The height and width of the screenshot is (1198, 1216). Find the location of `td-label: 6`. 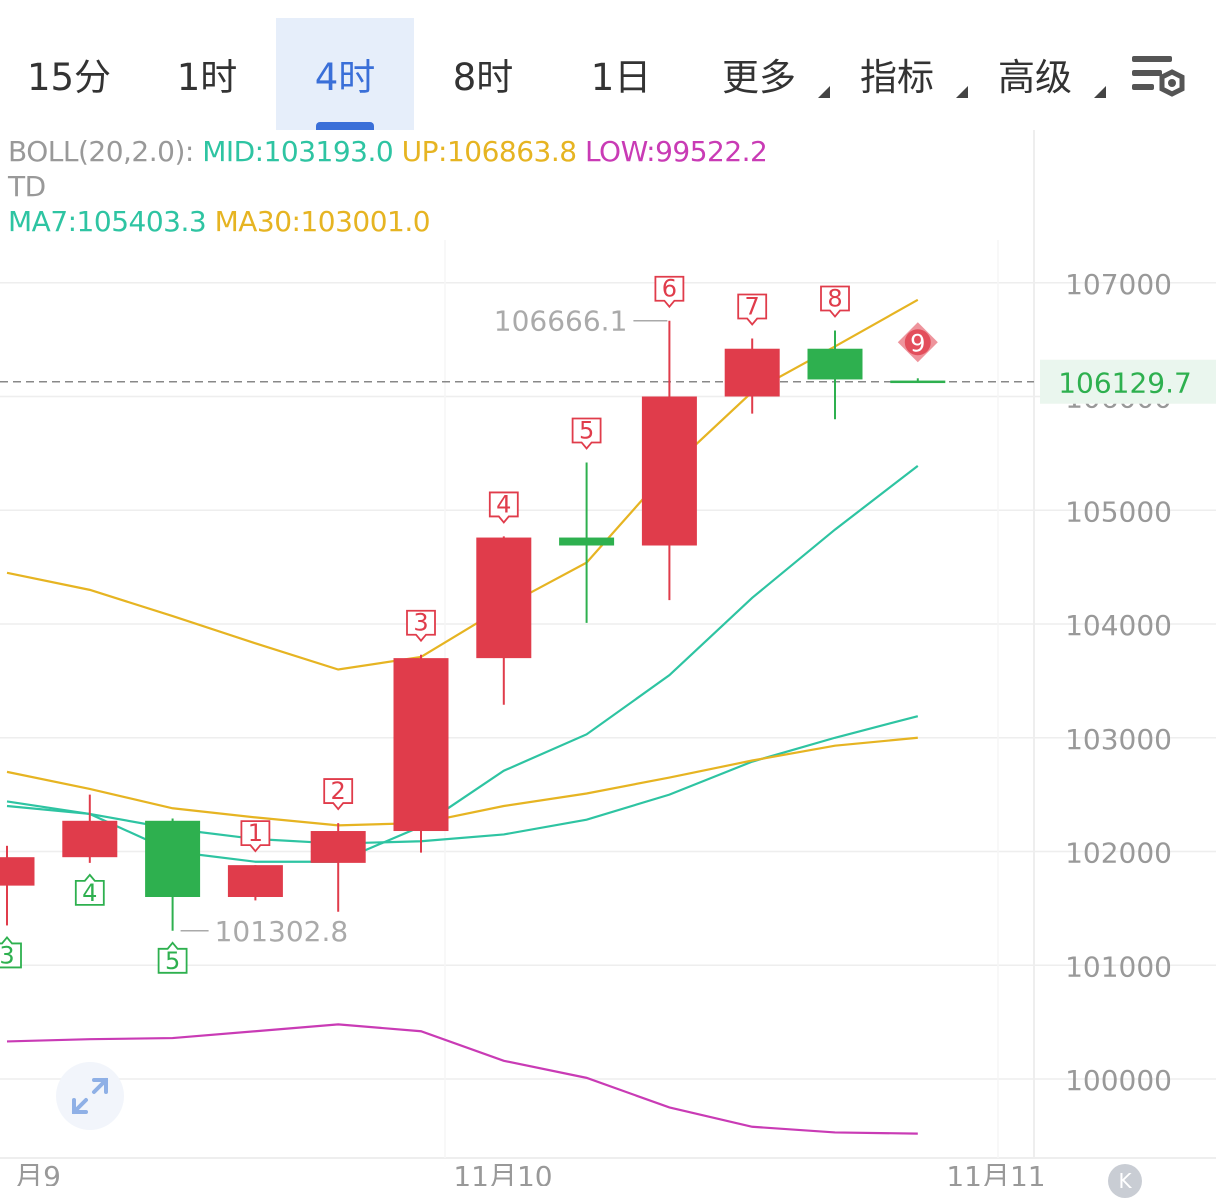

td-label: 6 is located at coordinates (669, 289).